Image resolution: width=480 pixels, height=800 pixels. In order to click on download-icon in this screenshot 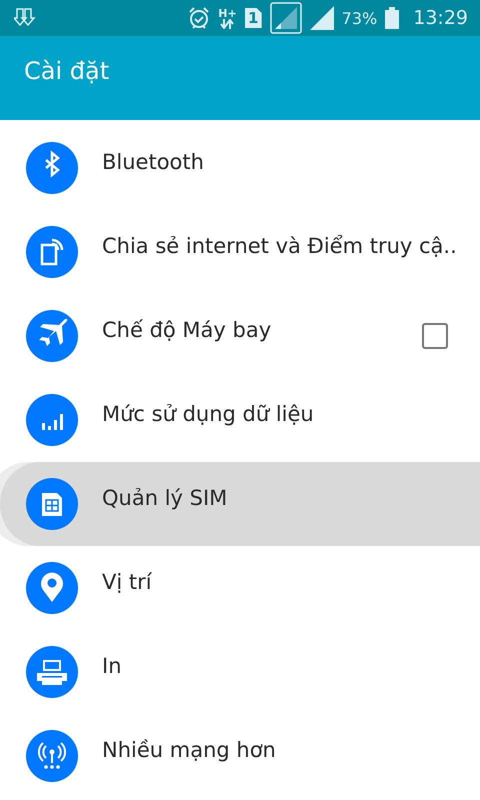, I will do `click(26, 18)`.